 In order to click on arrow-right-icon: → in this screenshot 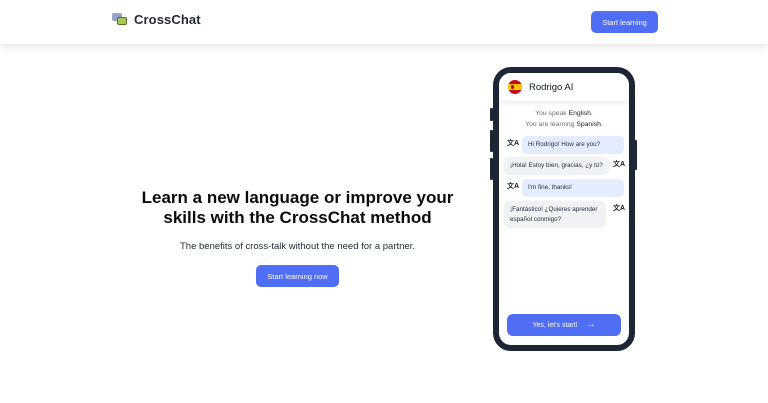, I will do `click(590, 324)`.